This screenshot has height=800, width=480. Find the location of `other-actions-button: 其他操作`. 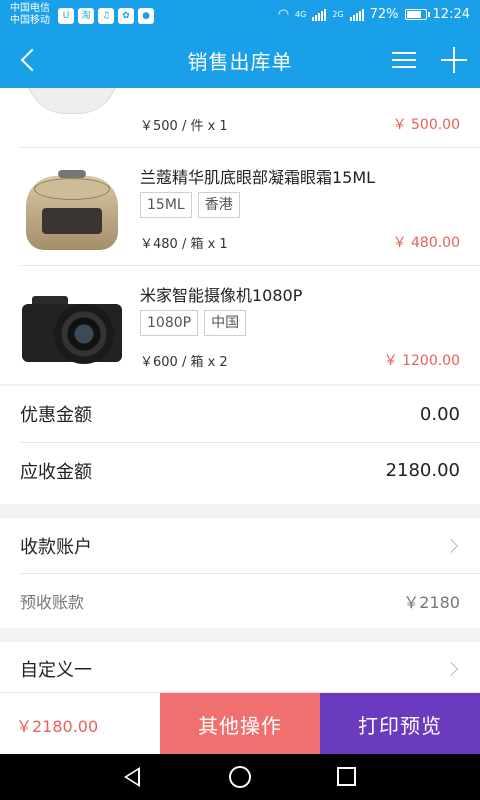

other-actions-button: 其他操作 is located at coordinates (240, 724).